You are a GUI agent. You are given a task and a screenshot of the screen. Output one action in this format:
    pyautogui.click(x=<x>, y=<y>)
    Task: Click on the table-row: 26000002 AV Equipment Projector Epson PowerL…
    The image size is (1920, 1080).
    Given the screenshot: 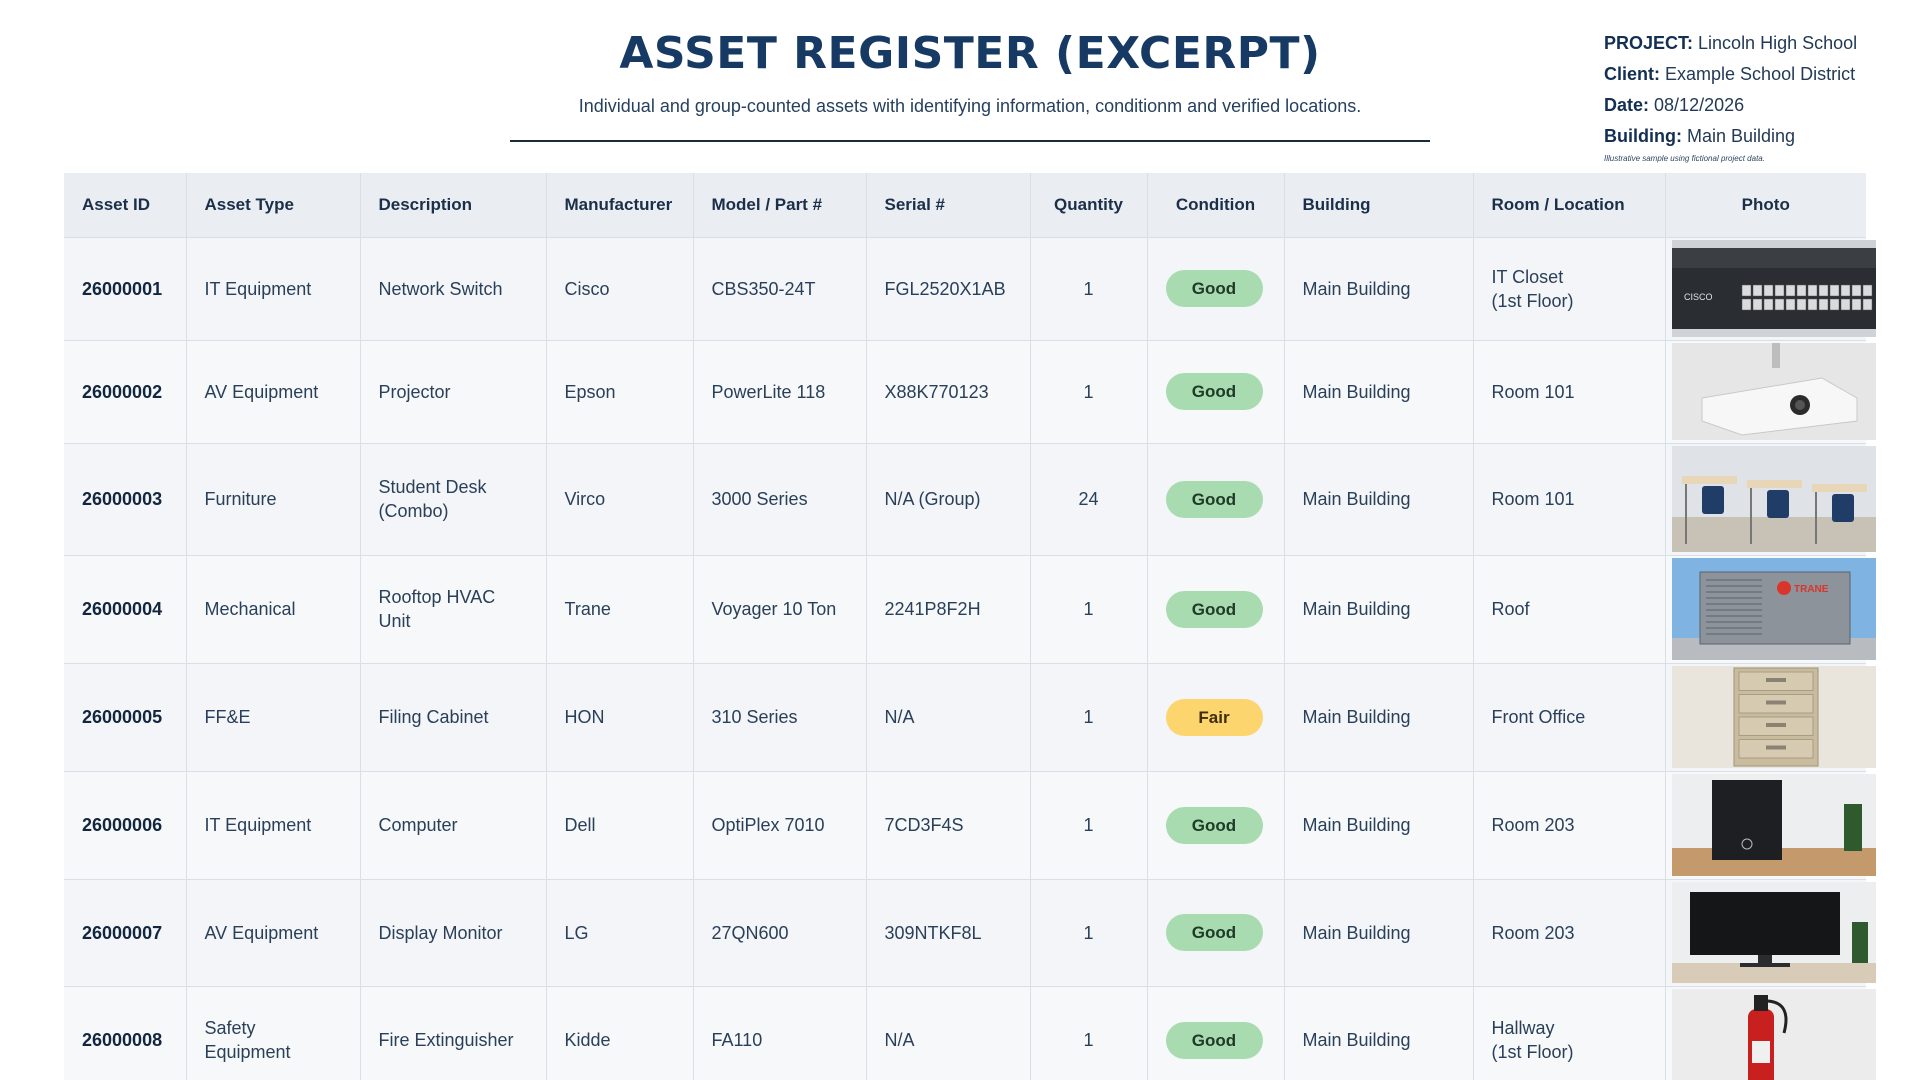 What is the action you would take?
    pyautogui.click(x=970, y=392)
    